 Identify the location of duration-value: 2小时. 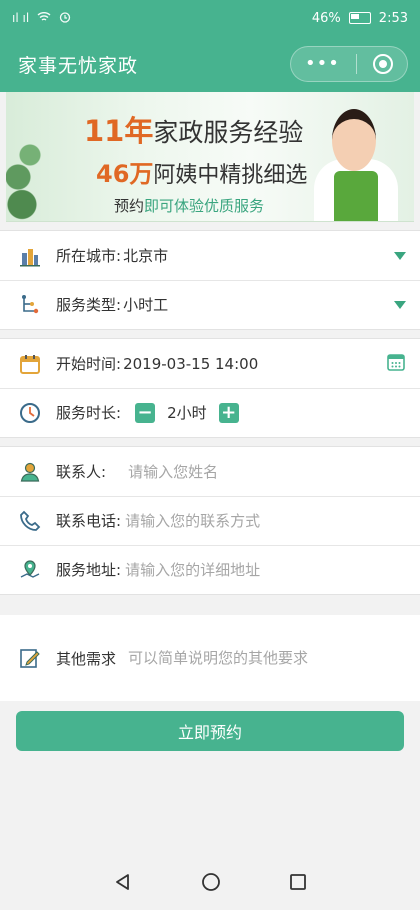
(187, 413).